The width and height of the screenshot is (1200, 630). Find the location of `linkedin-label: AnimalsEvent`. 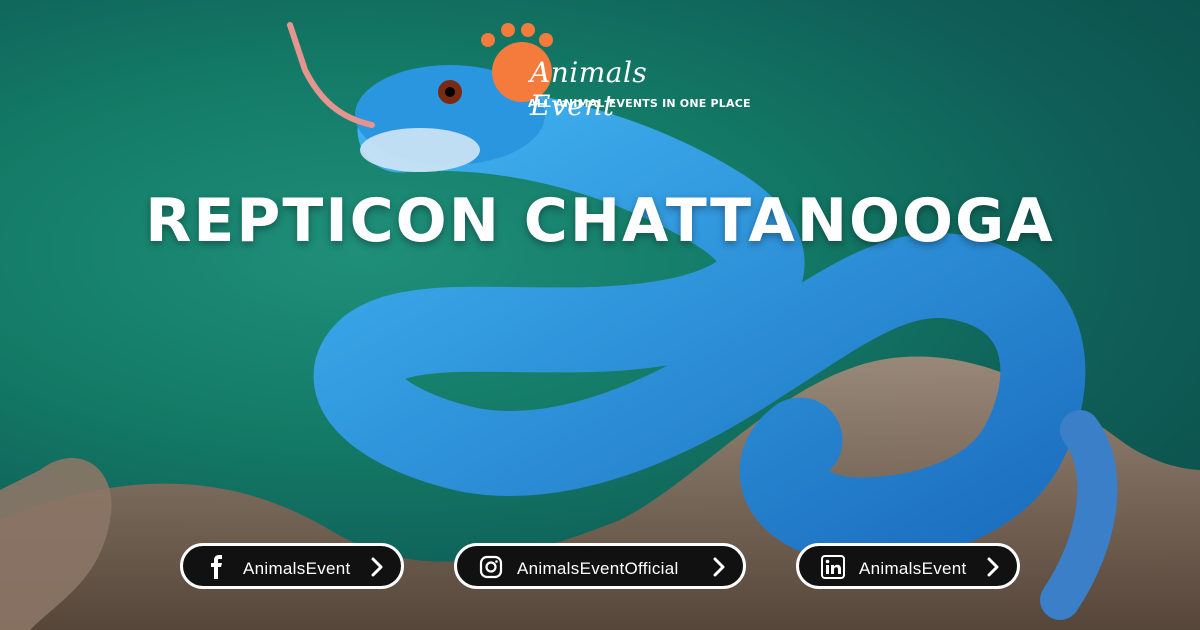

linkedin-label: AnimalsEvent is located at coordinates (913, 568).